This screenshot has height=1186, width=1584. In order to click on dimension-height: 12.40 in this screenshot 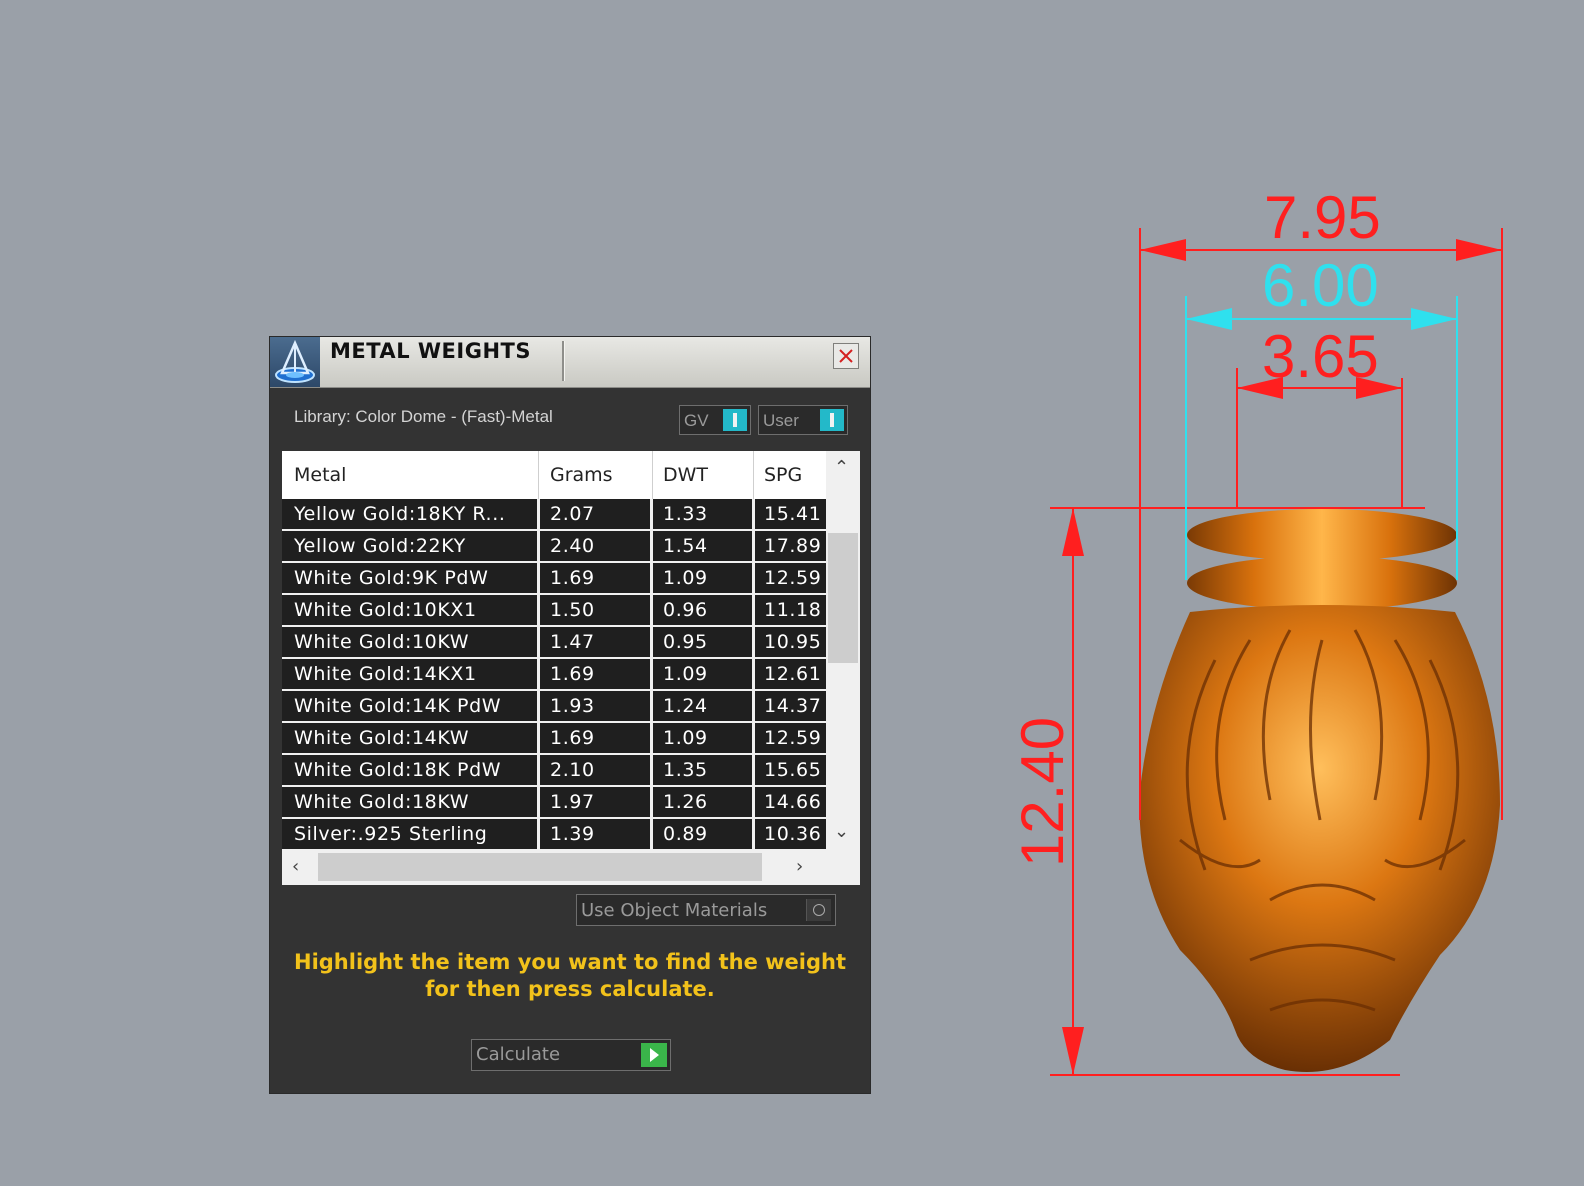, I will do `click(1042, 792)`.